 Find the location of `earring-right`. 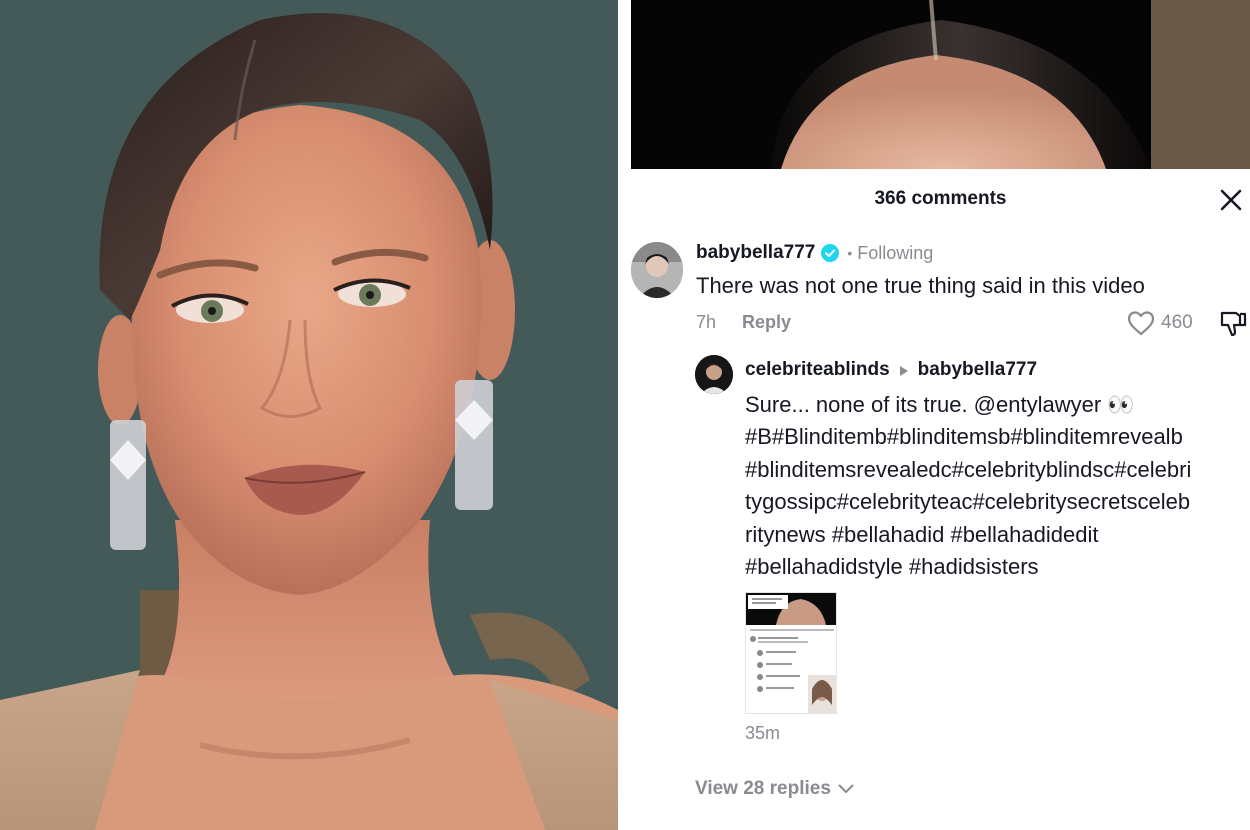

earring-right is located at coordinates (474, 445).